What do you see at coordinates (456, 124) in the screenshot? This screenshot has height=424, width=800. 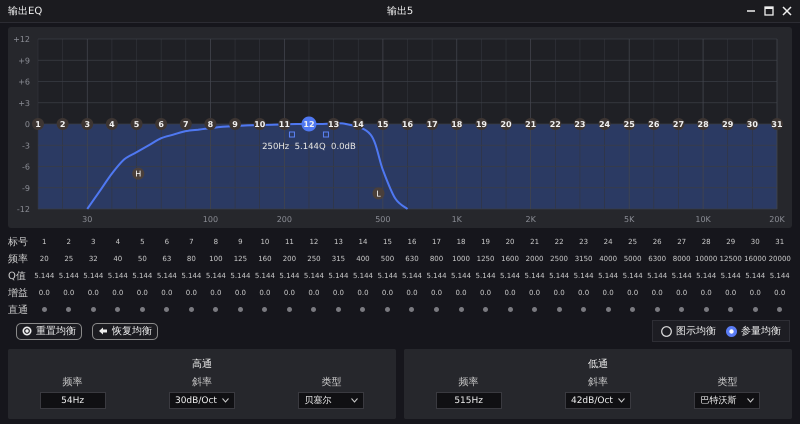 I see `band-marker: 18` at bounding box center [456, 124].